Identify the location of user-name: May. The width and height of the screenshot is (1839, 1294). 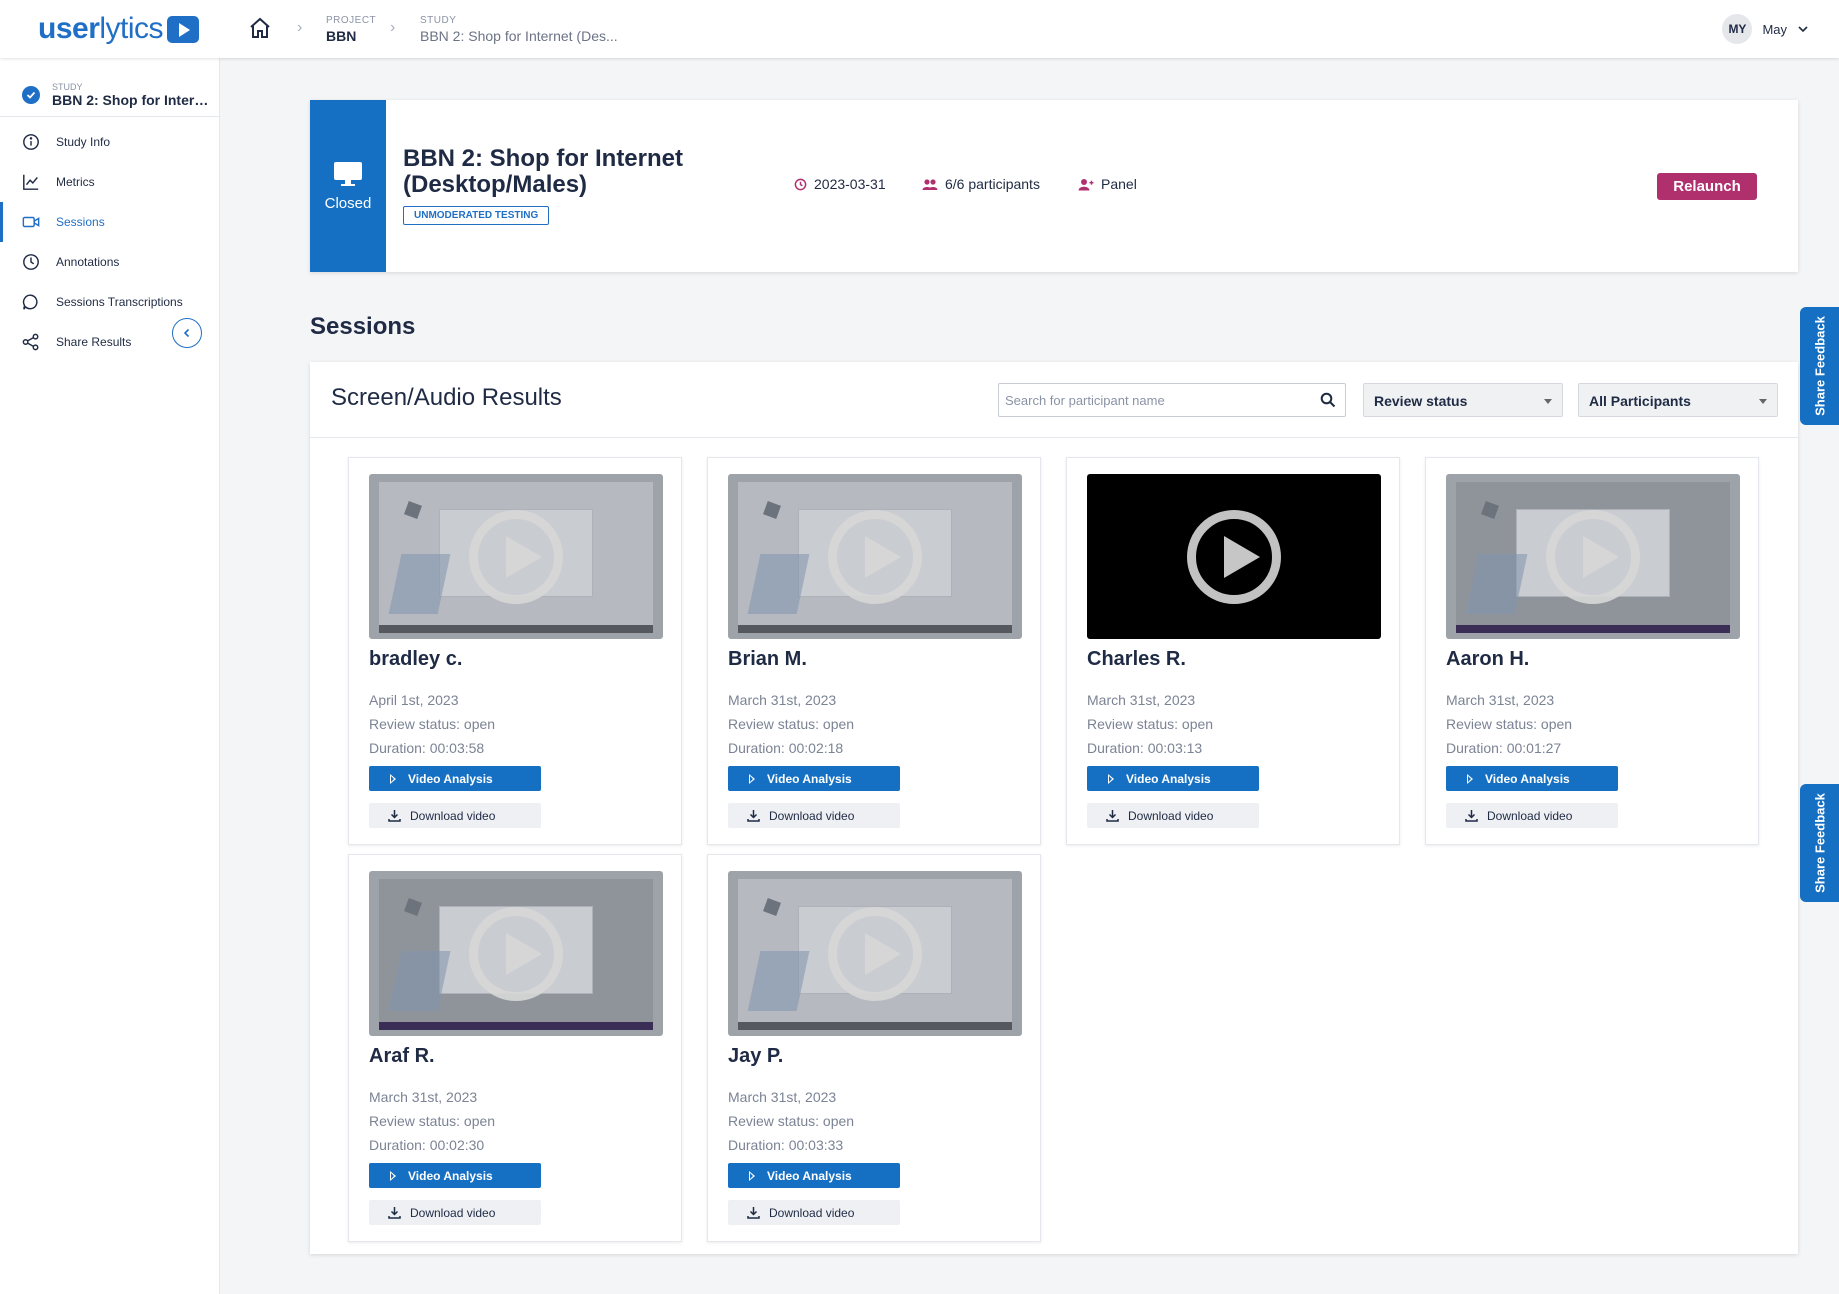
(1774, 29).